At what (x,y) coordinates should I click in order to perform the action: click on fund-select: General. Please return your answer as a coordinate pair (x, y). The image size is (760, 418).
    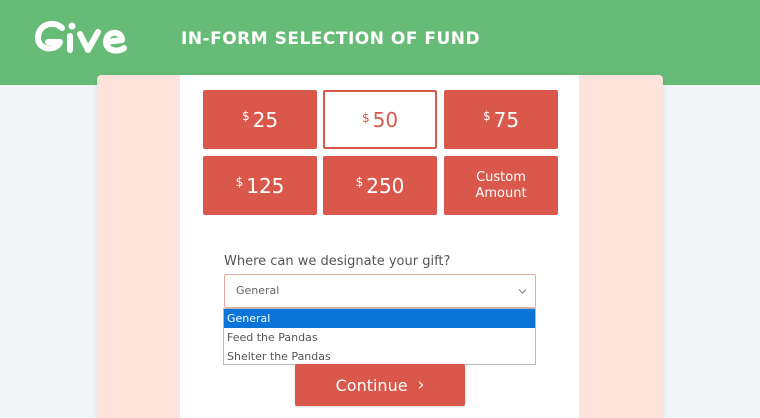
    Looking at the image, I should click on (380, 291).